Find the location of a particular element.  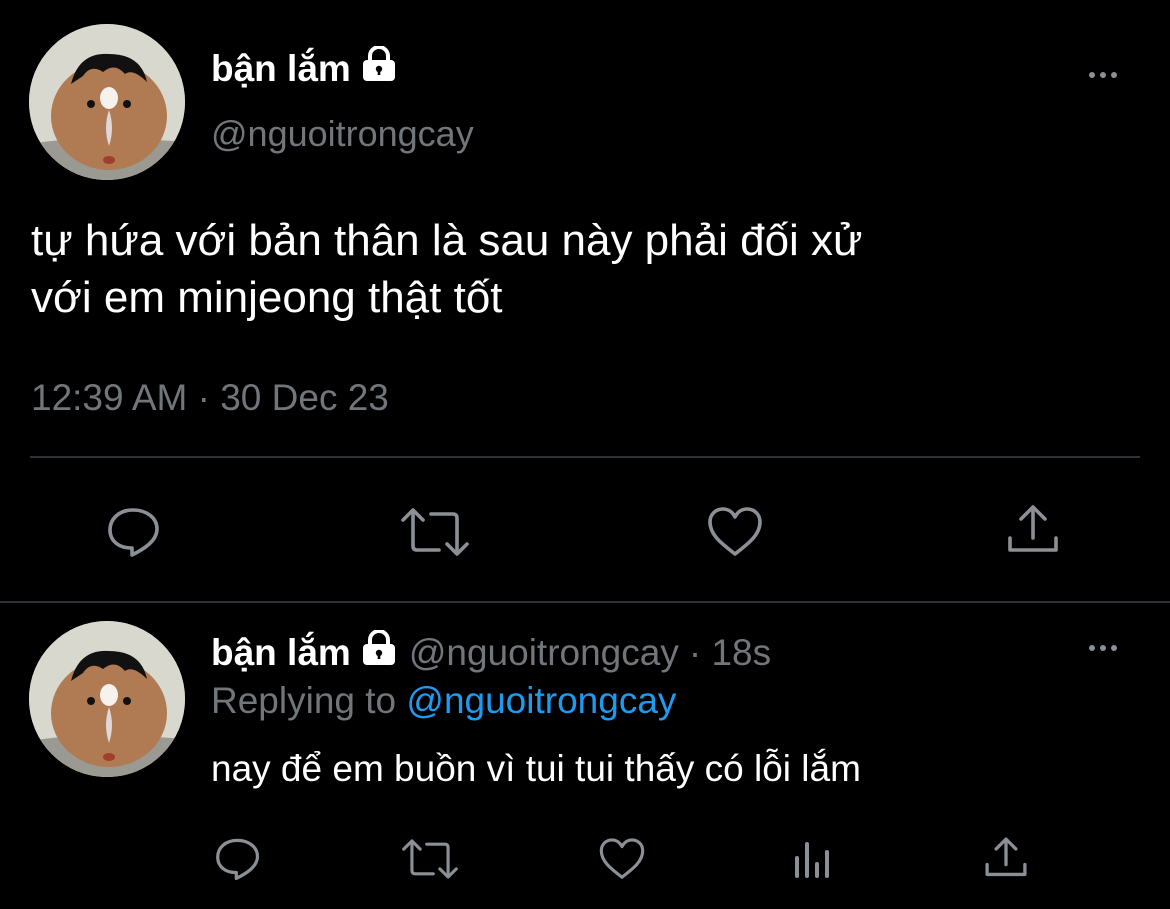

replying-to-link: @nguoitrongcay is located at coordinates (541, 700).